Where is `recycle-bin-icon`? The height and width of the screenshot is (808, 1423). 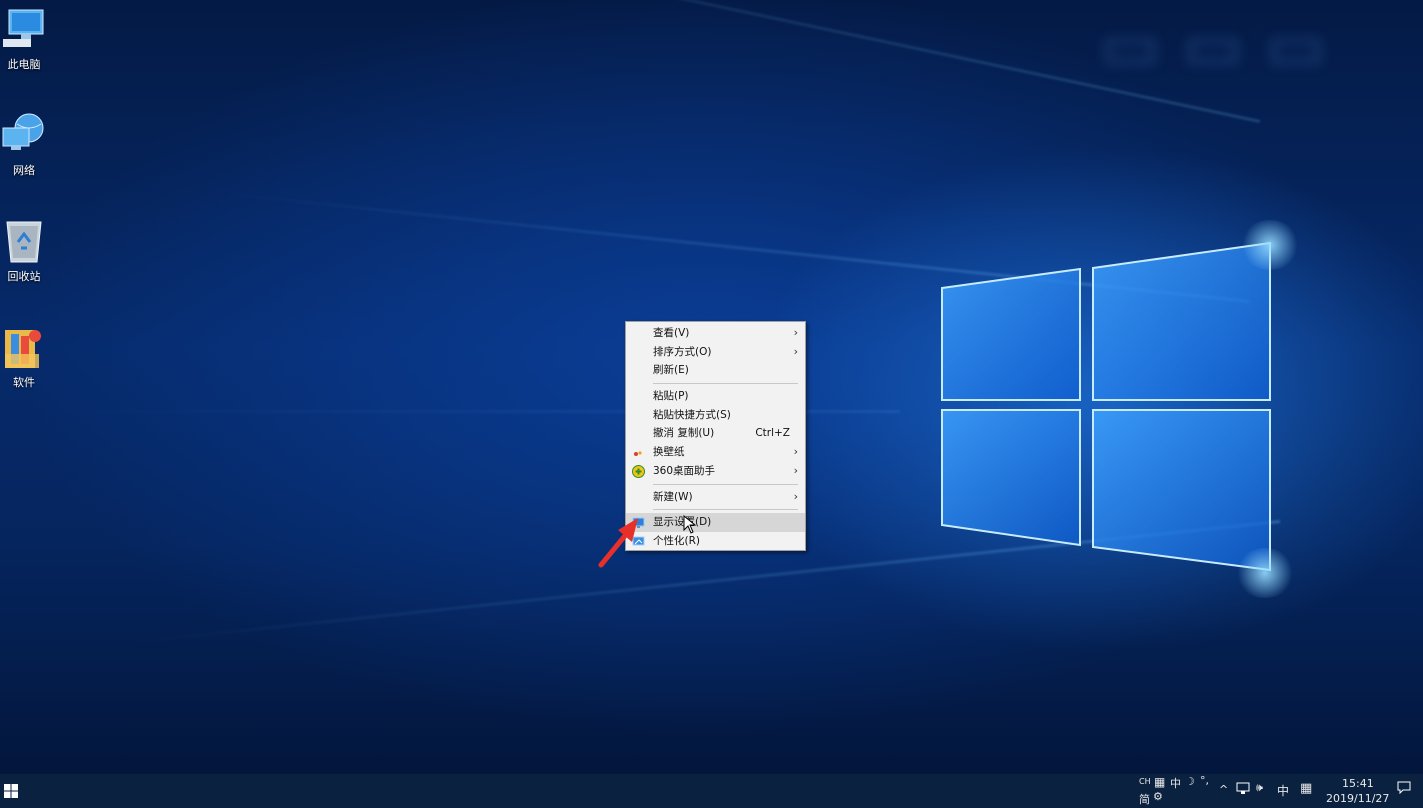 recycle-bin-icon is located at coordinates (24, 241).